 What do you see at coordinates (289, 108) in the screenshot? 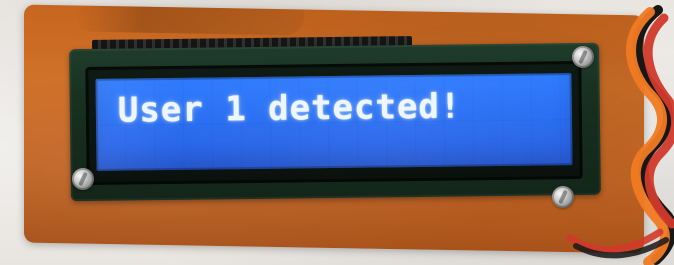
I see `lcd-message: User 1 detected!` at bounding box center [289, 108].